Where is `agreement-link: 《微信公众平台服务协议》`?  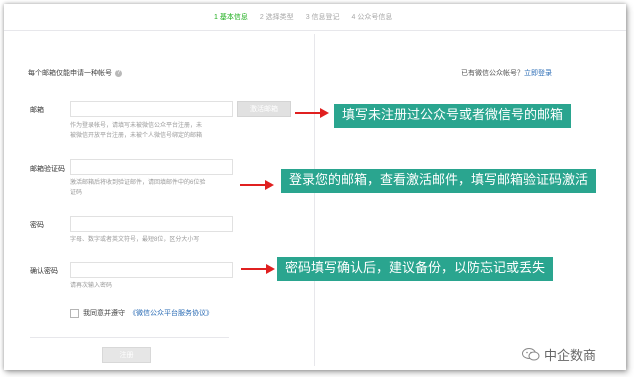 agreement-link: 《微信公众平台服务协议》 is located at coordinates (171, 313).